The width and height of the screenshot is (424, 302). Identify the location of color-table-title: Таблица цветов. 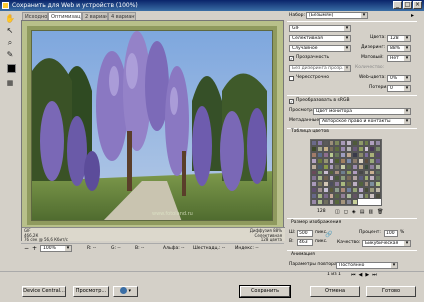
(310, 131).